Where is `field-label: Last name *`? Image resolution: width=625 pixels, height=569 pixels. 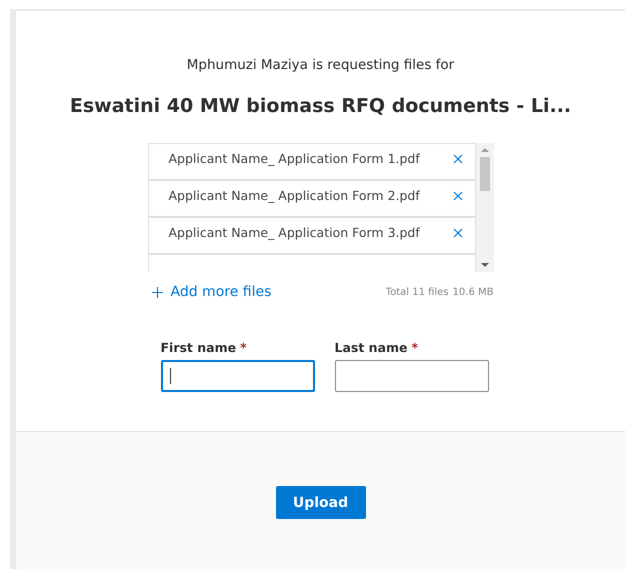
field-label: Last name * is located at coordinates (377, 347).